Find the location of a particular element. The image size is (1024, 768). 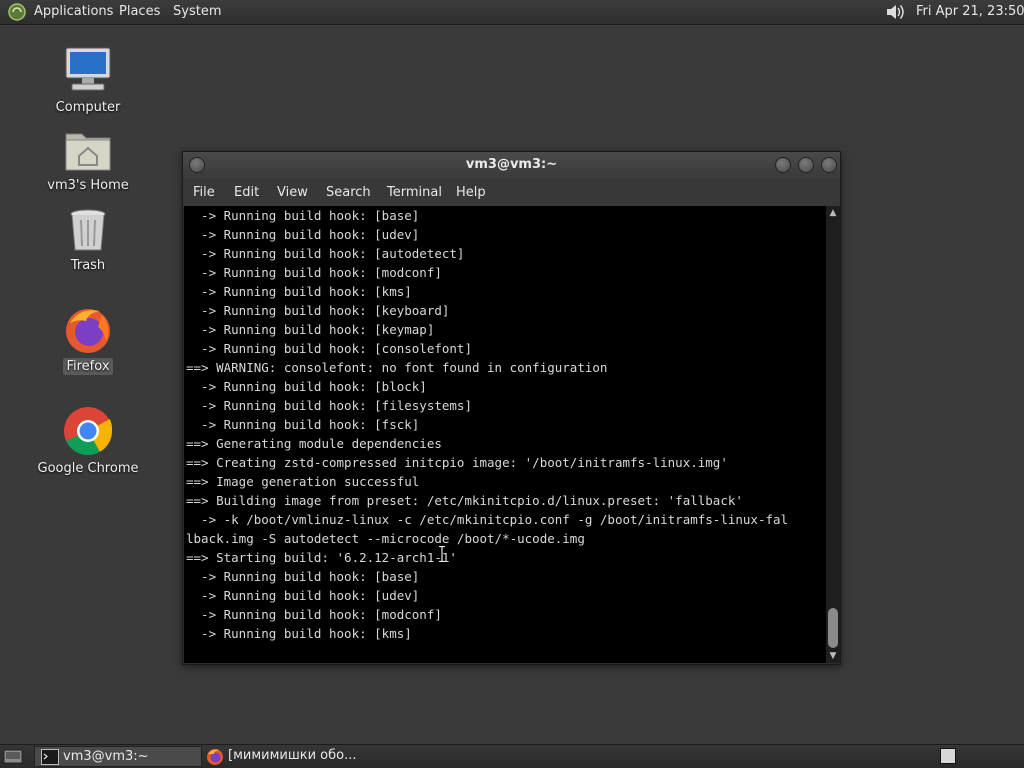

workspace-switcher-icon is located at coordinates (948, 756).